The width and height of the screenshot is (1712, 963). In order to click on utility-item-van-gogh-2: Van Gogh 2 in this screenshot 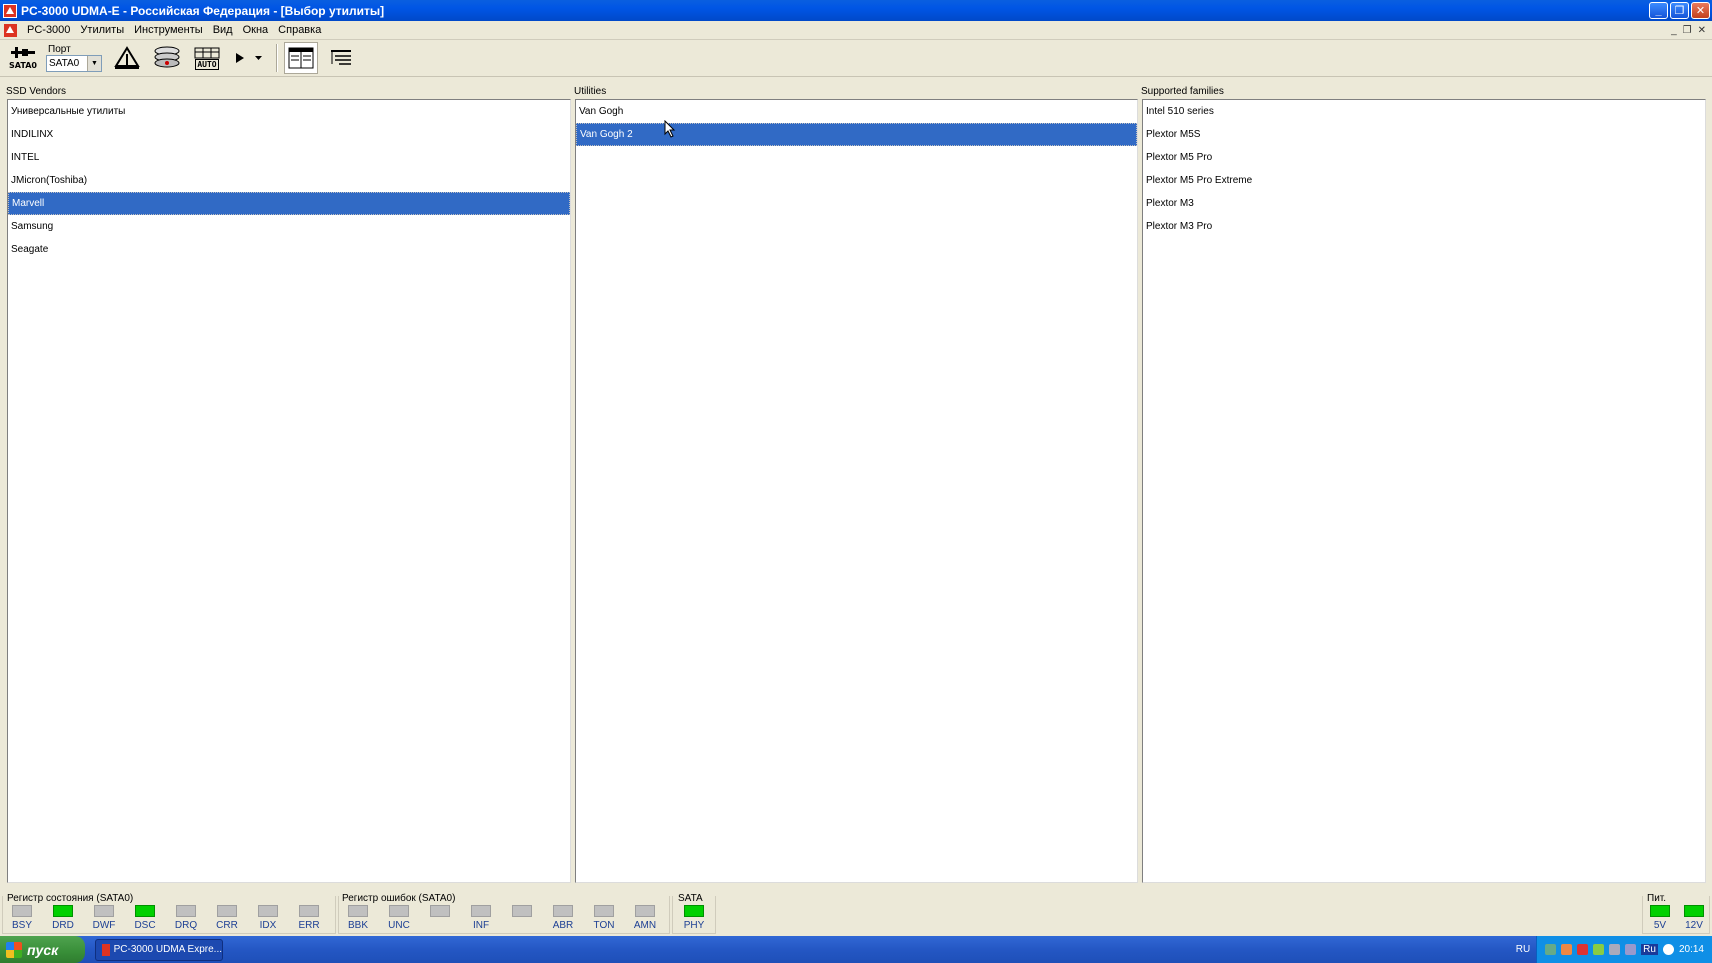, I will do `click(856, 134)`.